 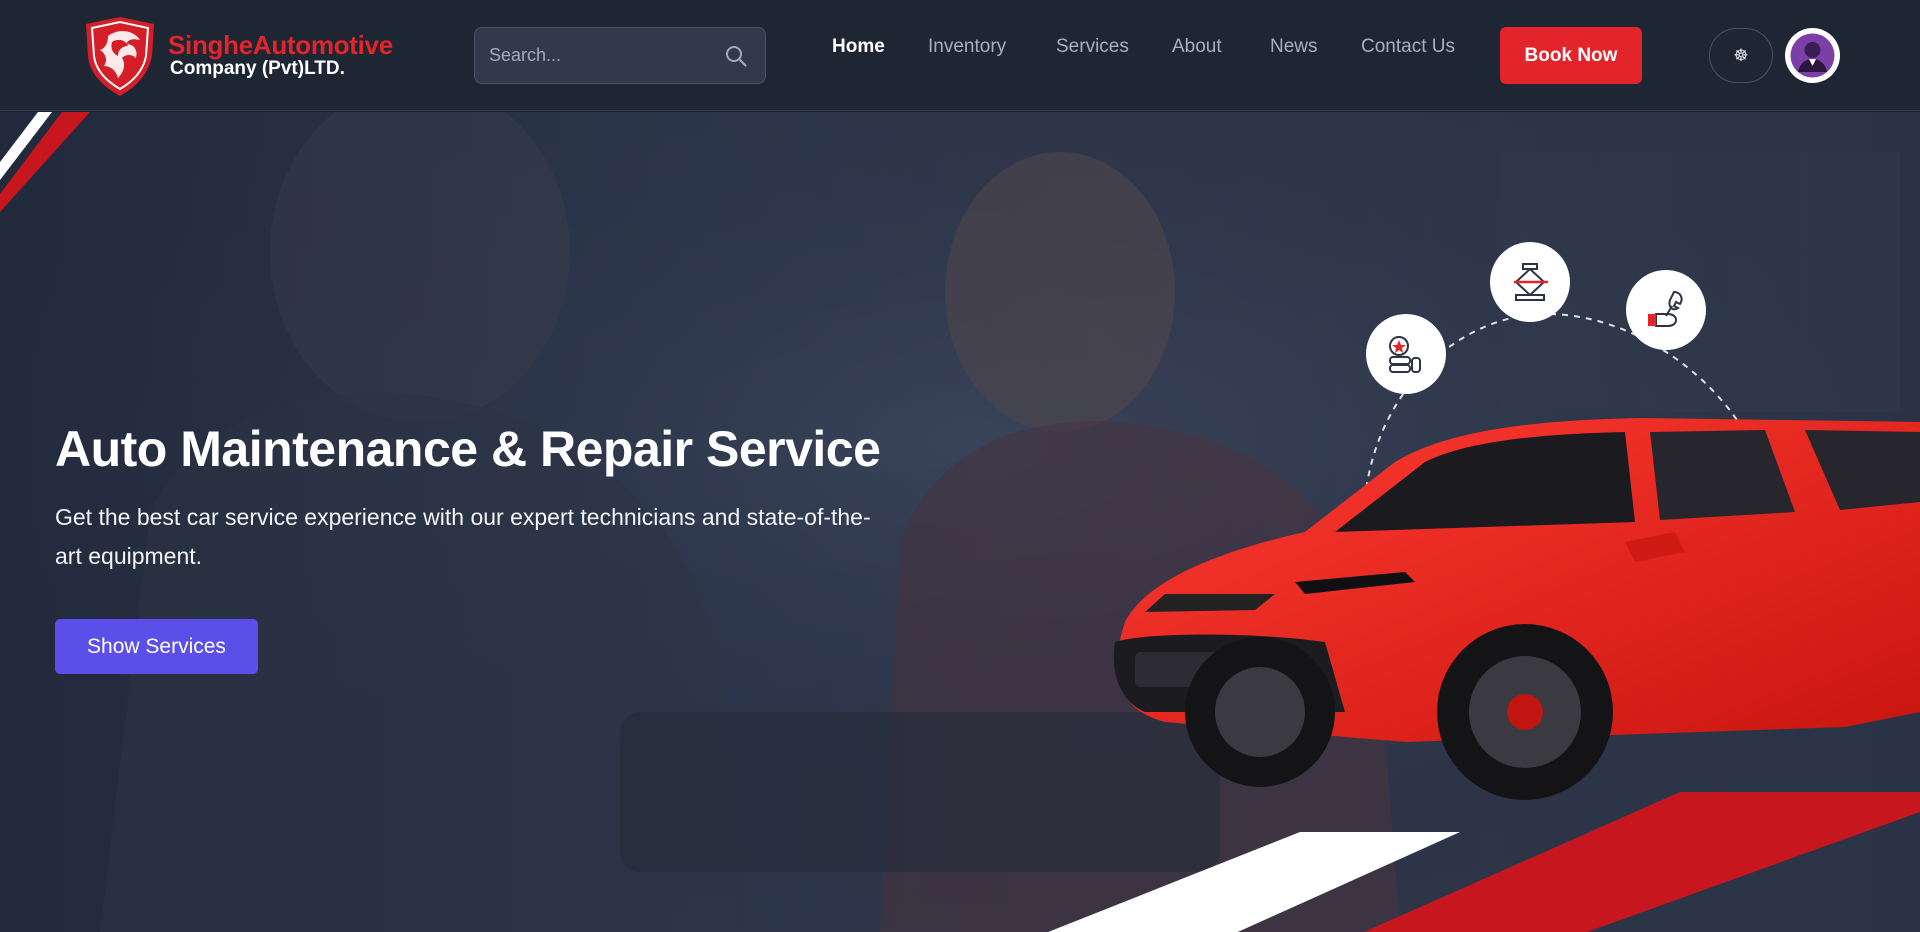 I want to click on nav-services: Services, so click(x=1092, y=47).